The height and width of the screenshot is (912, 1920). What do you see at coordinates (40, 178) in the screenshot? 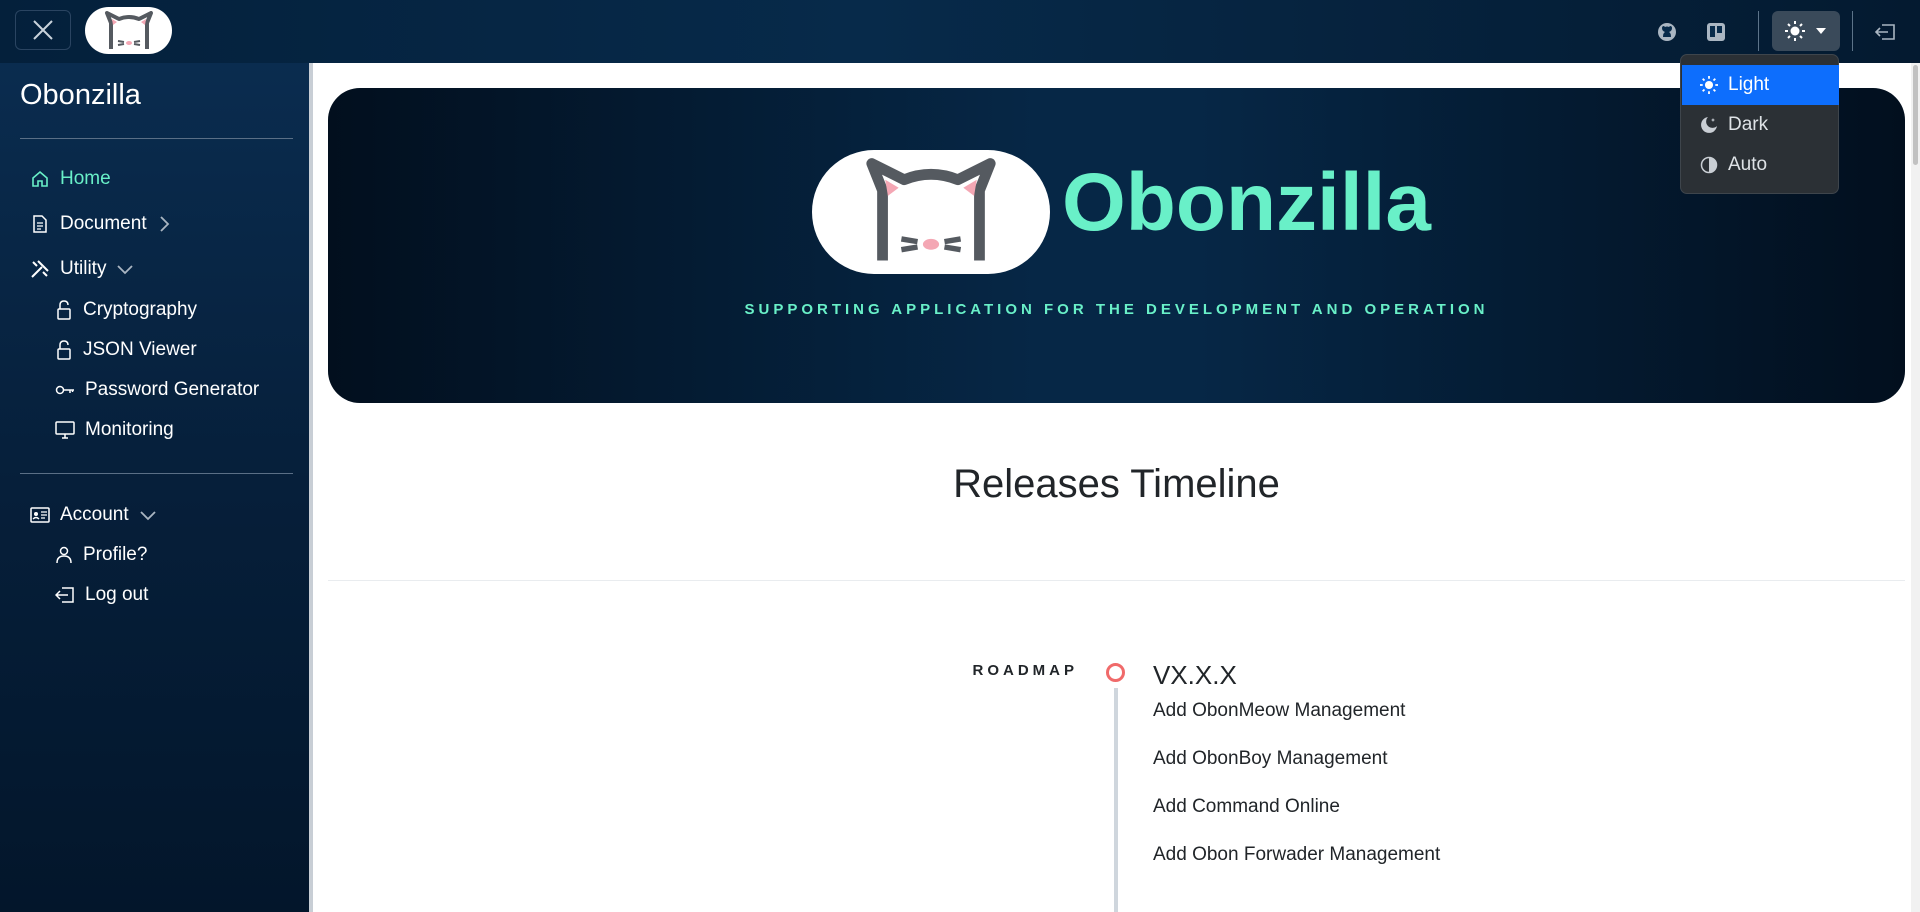
I see `house-icon` at bounding box center [40, 178].